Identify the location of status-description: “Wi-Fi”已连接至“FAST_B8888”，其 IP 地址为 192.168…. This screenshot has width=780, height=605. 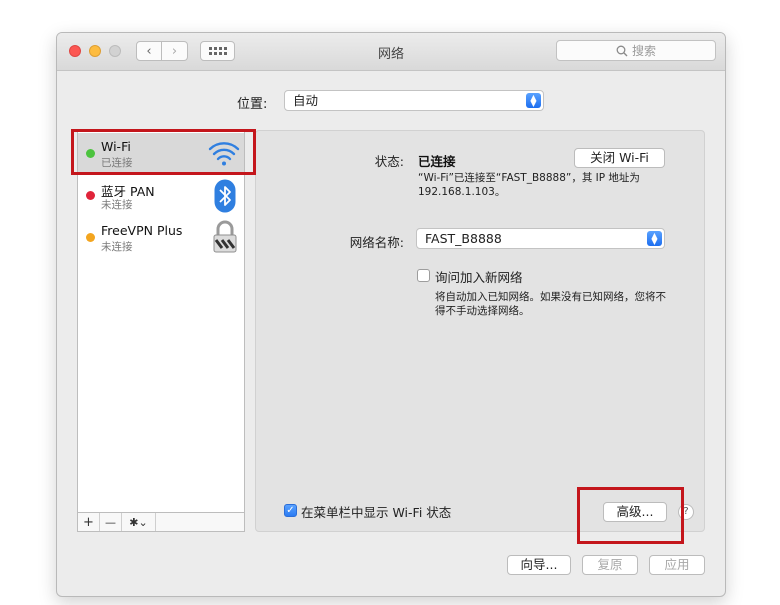
(529, 185).